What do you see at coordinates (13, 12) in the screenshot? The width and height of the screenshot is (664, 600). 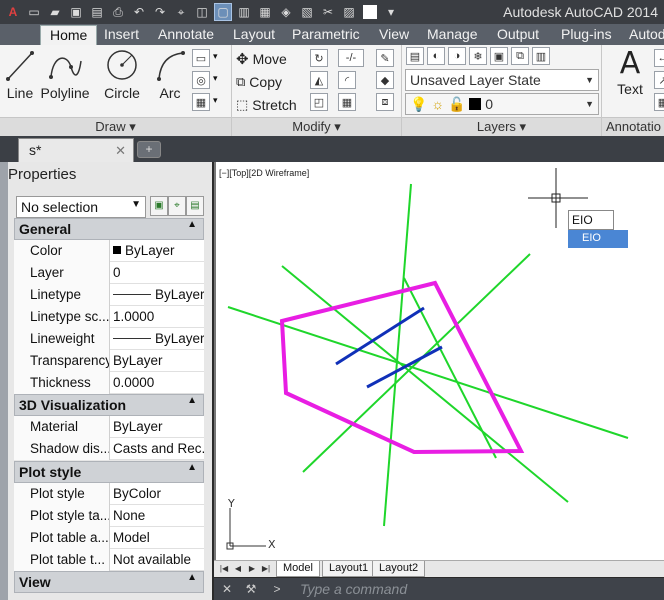 I see `app-menu-icon: A` at bounding box center [13, 12].